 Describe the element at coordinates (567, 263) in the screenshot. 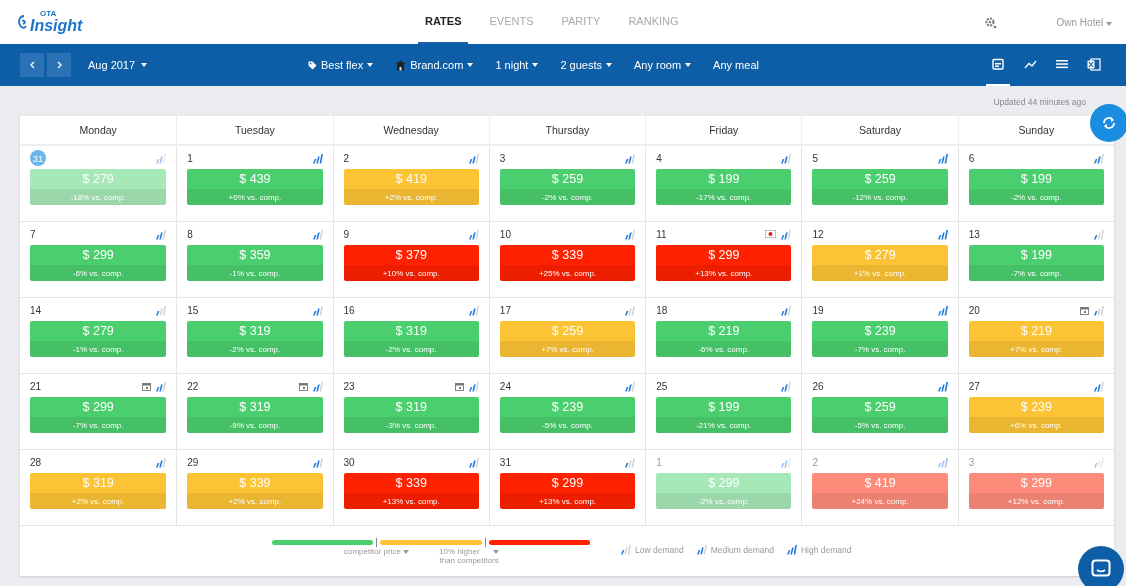

I see `rate-tile: $ 339 +25% vs. comp.` at that location.